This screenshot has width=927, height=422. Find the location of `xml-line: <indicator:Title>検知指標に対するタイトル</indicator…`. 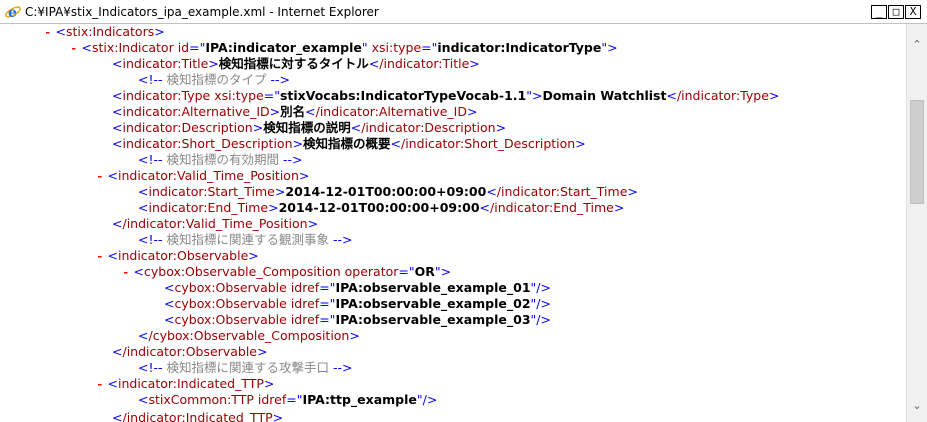

xml-line: <indicator:Title>検知指標に対するタイトル</indicator… is located at coordinates (296, 63).